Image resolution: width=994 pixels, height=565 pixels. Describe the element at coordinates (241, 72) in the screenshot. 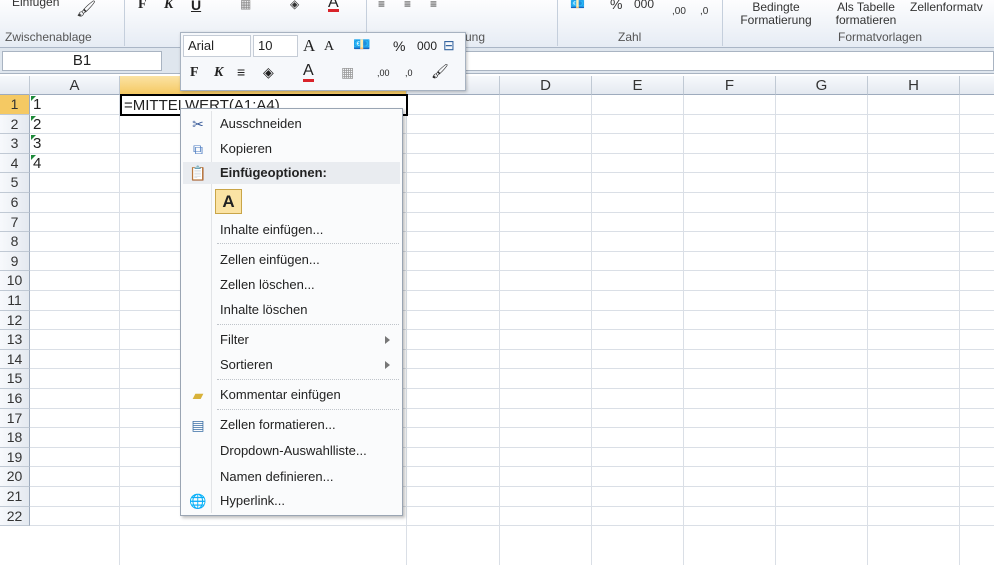

I see `center-align-icon: ≡` at that location.